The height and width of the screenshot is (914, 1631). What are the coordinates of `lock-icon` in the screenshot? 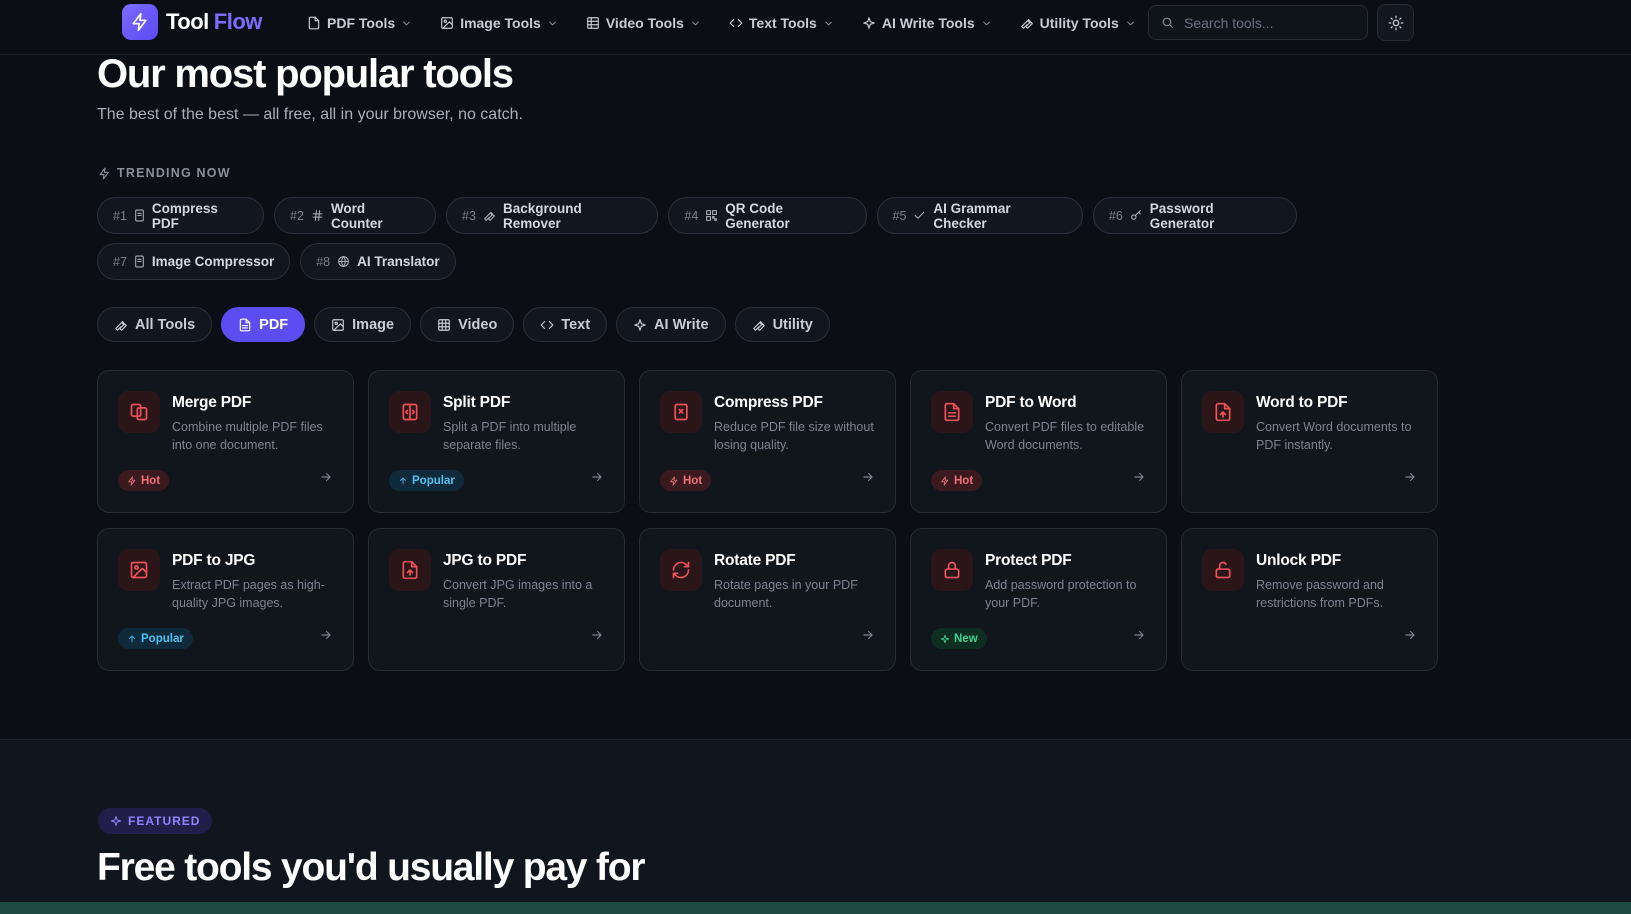 It's located at (952, 570).